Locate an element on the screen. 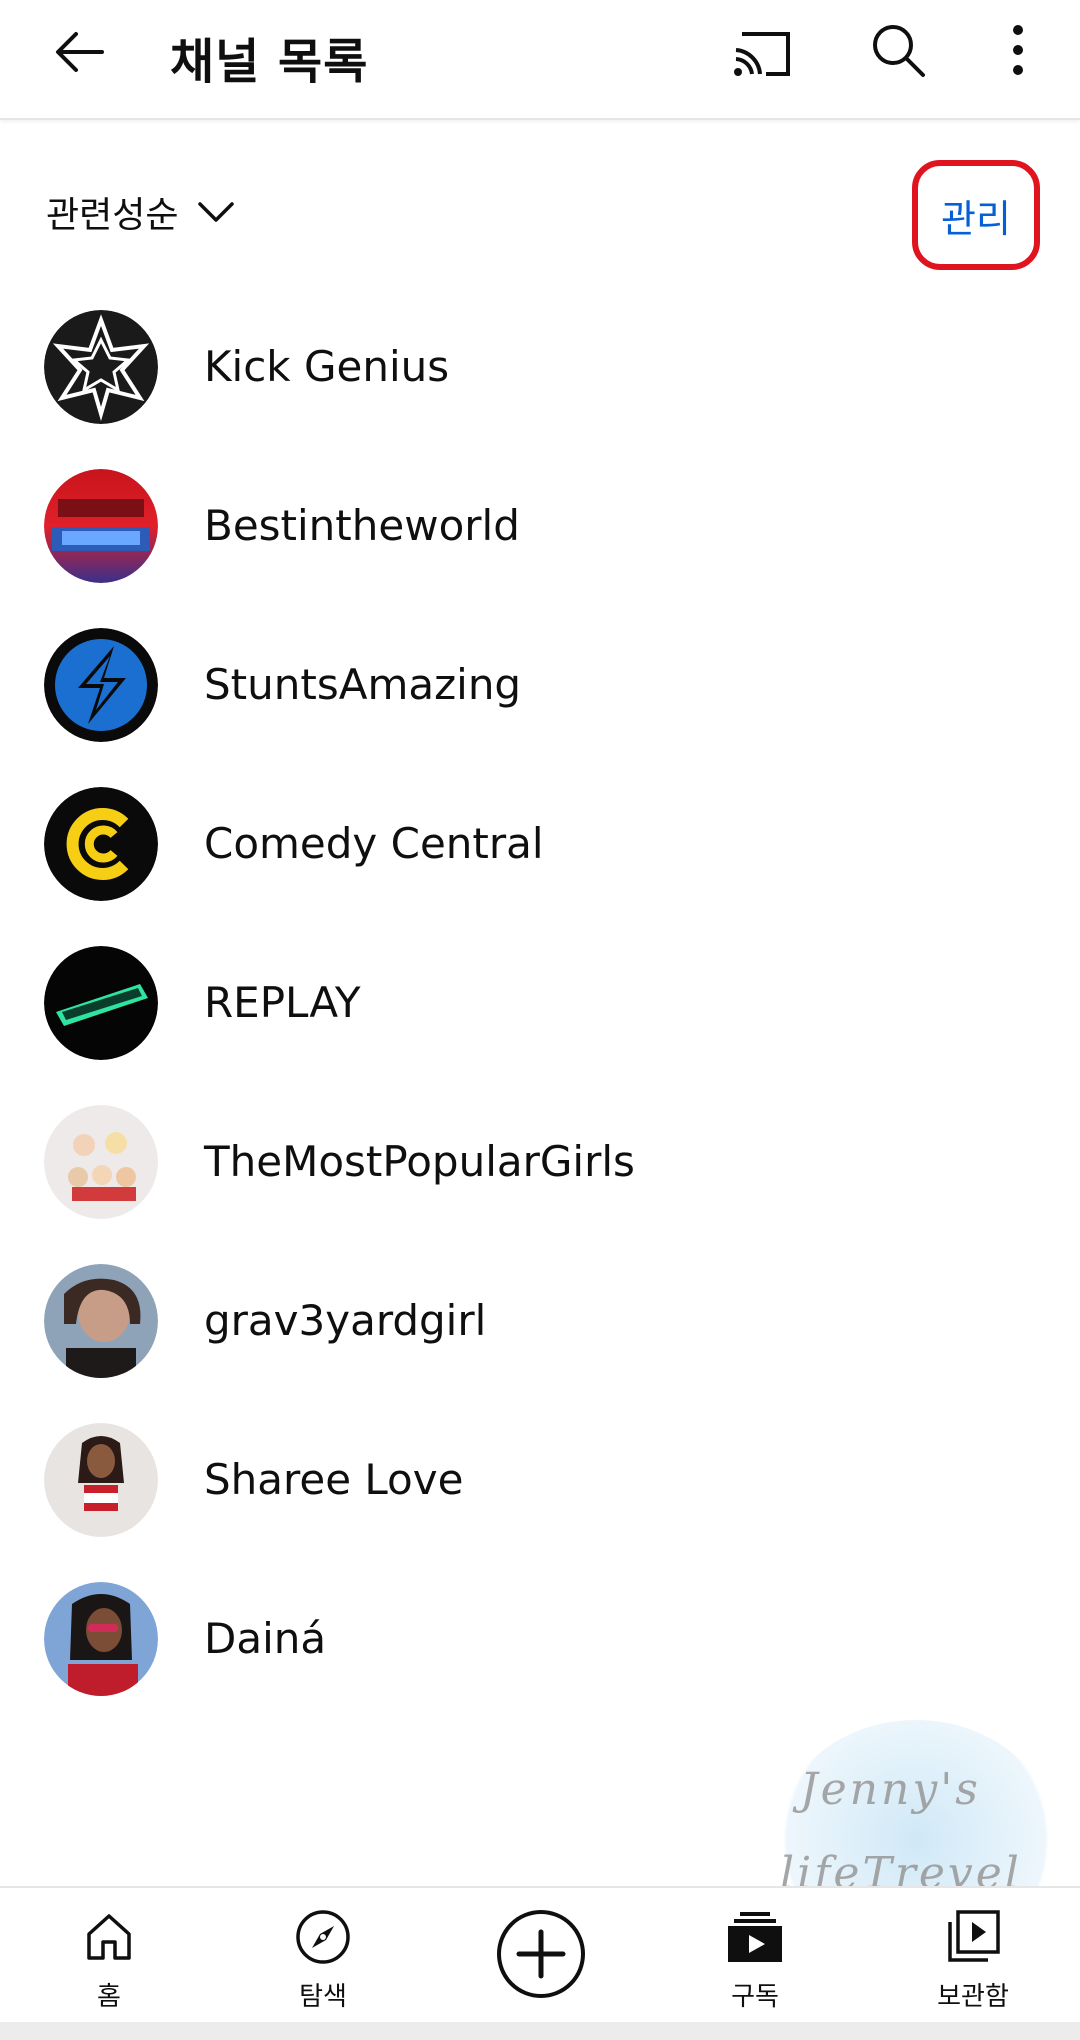 This screenshot has height=2040, width=1080. system-nav-strip is located at coordinates (540, 2031).